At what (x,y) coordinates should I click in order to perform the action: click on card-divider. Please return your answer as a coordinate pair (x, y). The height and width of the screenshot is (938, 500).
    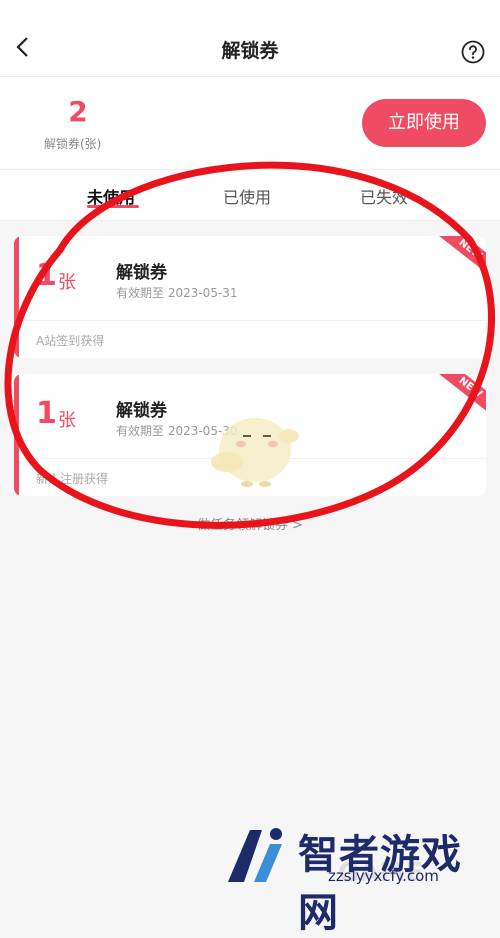
    Looking at the image, I should click on (252, 320).